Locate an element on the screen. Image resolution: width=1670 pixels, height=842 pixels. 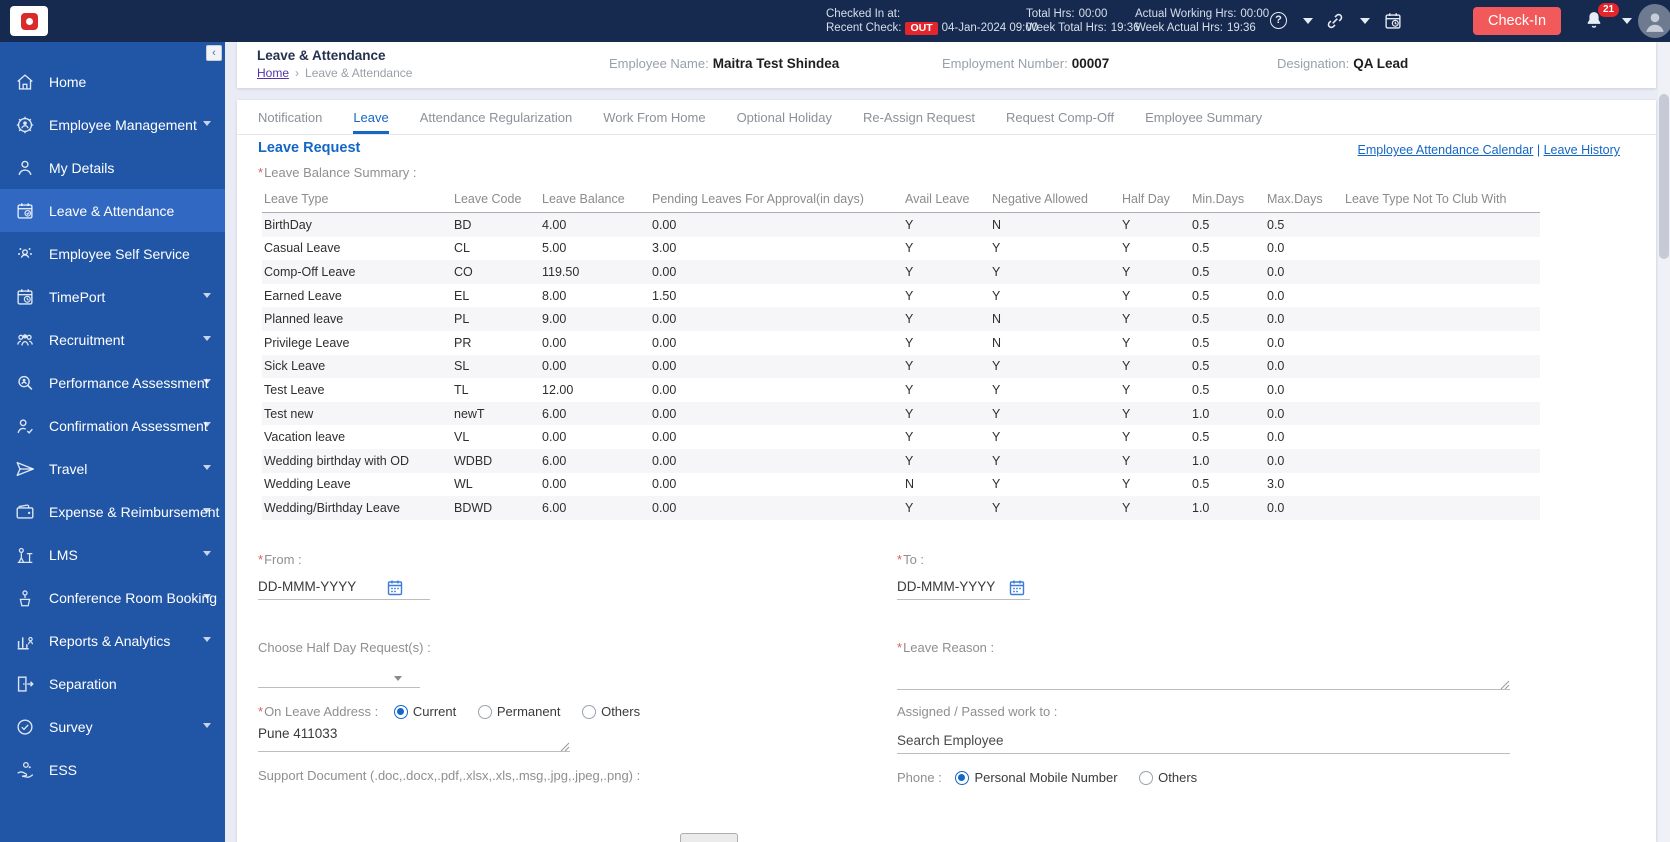
file-upload-button is located at coordinates (709, 837).